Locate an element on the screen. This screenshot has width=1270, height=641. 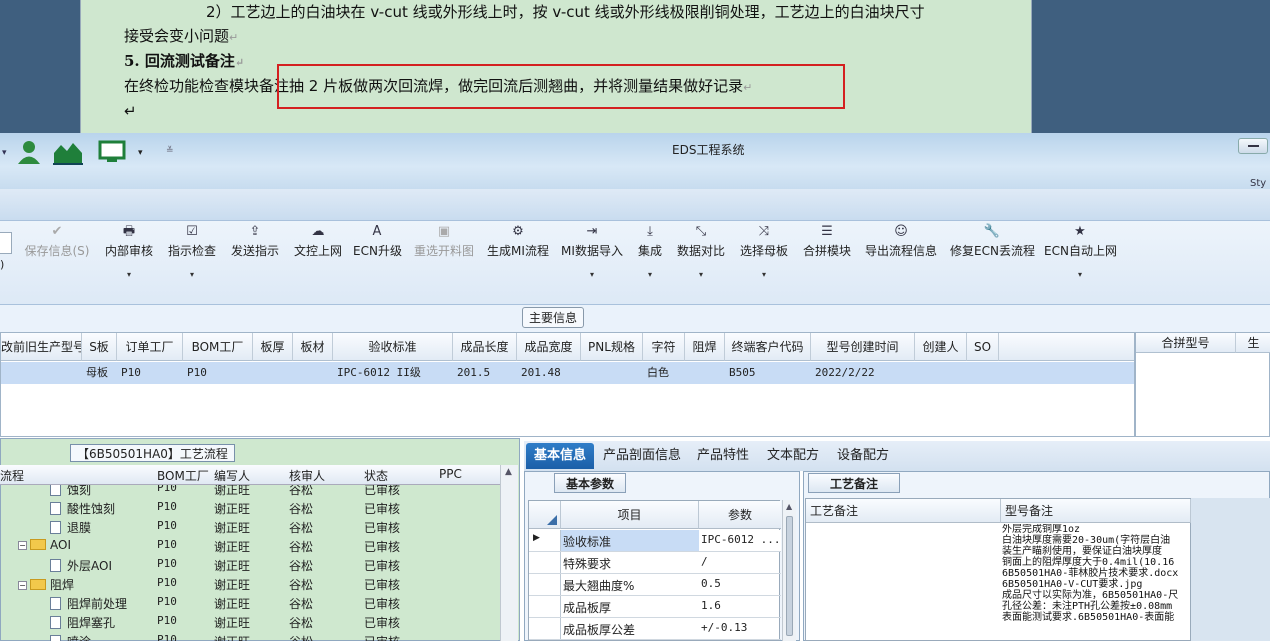
tree-row: − 阻焊 P10 谢正旺 谷松 已审核 is located at coordinates (250, 583).